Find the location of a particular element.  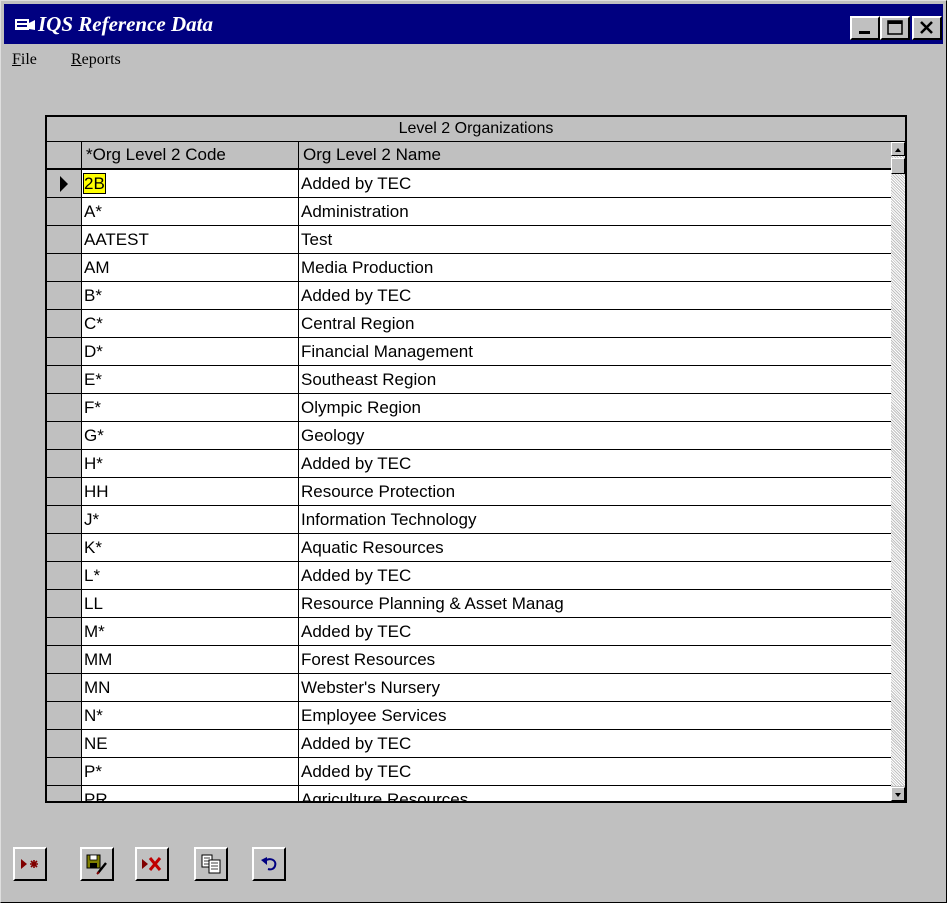

cell-org-code: E* is located at coordinates (190, 379).